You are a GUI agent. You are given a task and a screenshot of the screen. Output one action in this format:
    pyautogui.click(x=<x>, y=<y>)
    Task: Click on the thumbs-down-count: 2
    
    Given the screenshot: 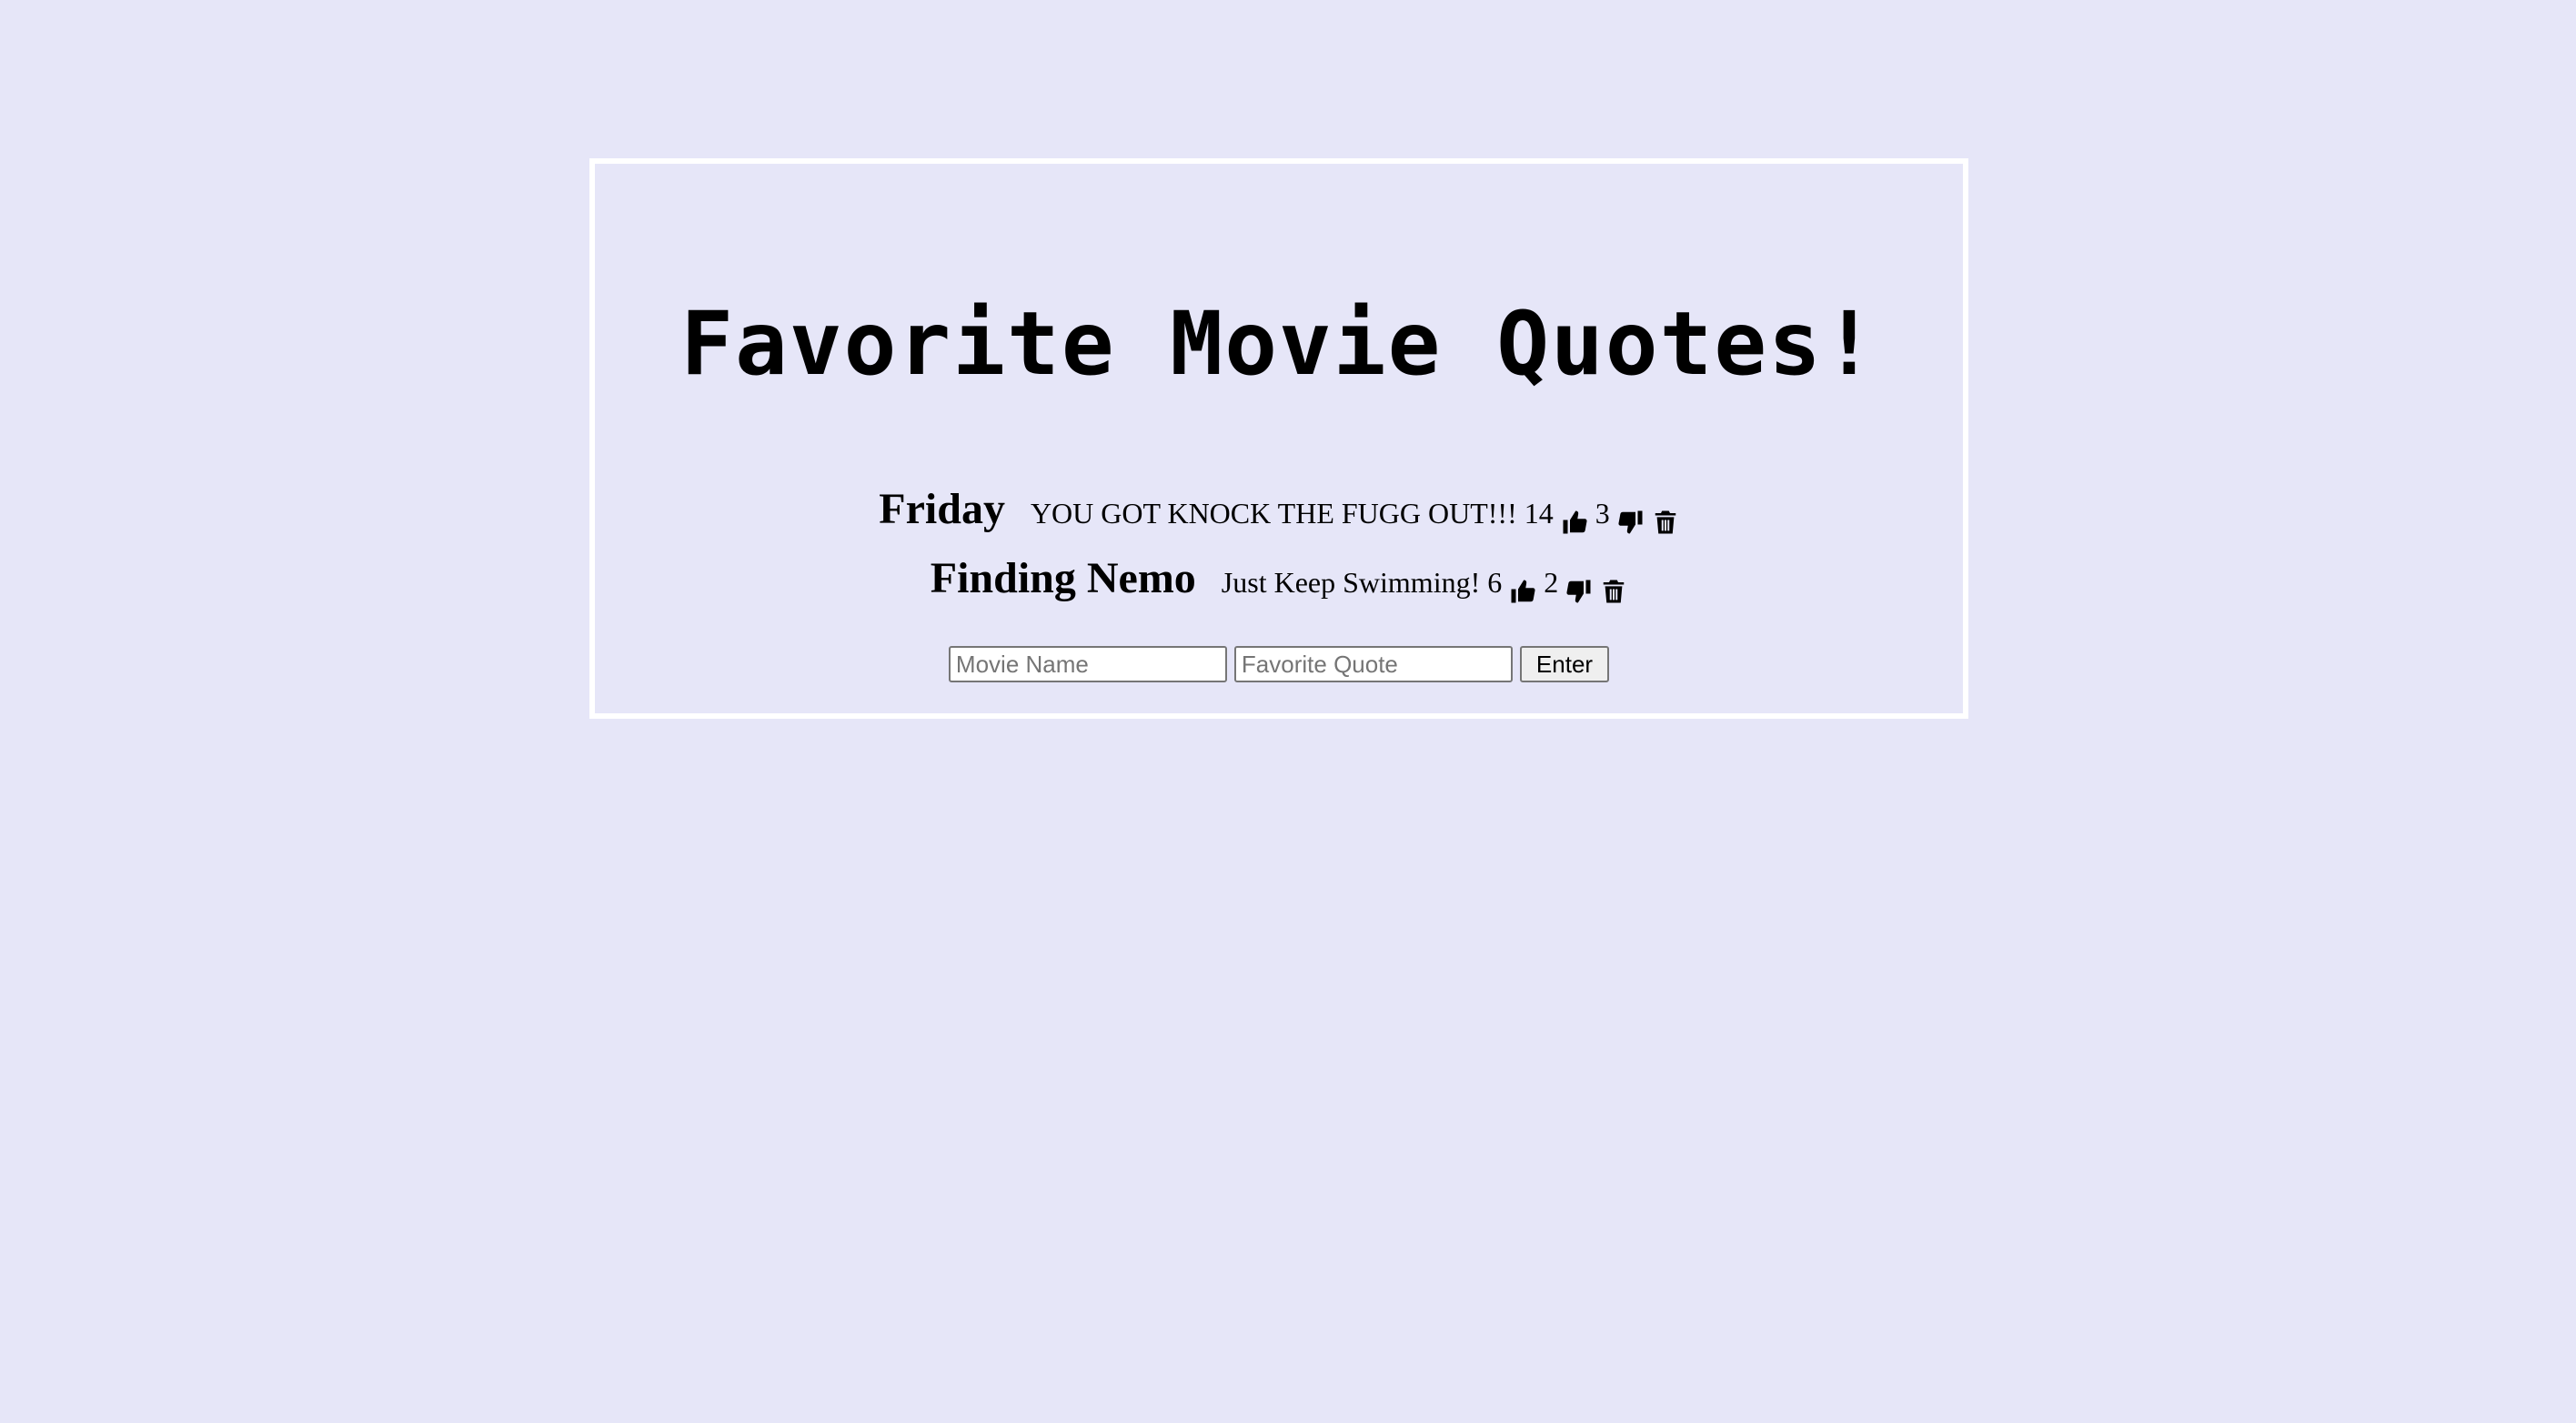 What is the action you would take?
    pyautogui.click(x=1551, y=583)
    